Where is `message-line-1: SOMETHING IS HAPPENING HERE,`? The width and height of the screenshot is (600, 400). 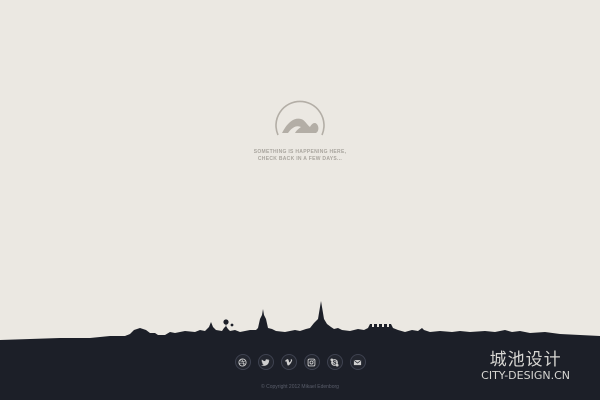 message-line-1: SOMETHING IS HAPPENING HERE, is located at coordinates (300, 152).